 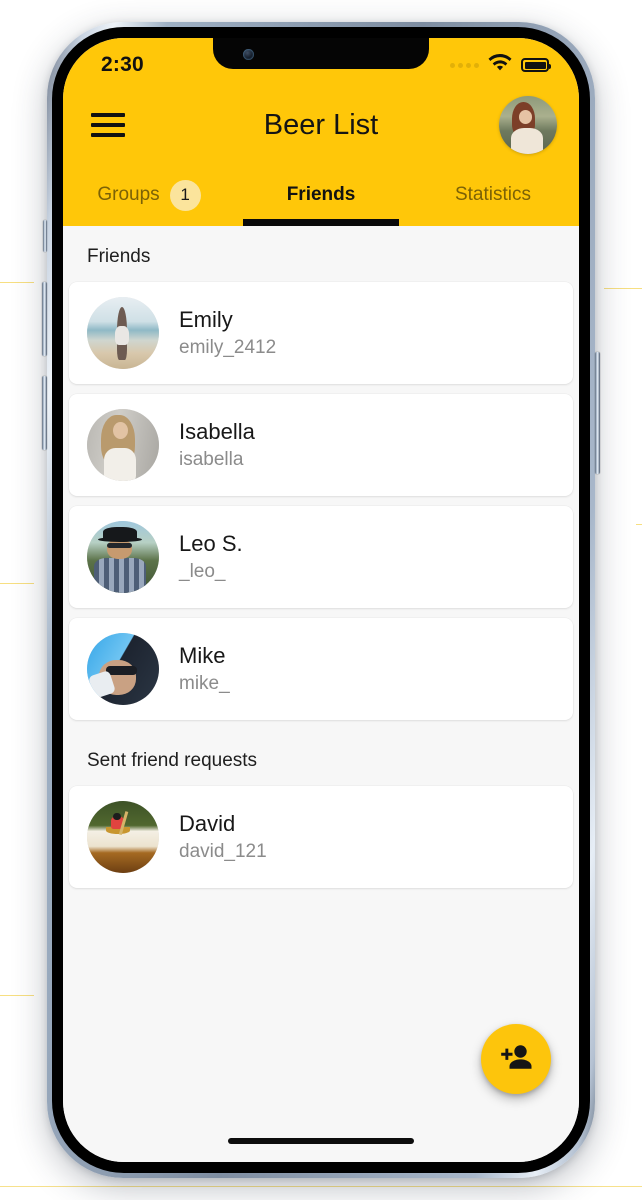 What do you see at coordinates (211, 459) in the screenshot?
I see `friend-username: isabella` at bounding box center [211, 459].